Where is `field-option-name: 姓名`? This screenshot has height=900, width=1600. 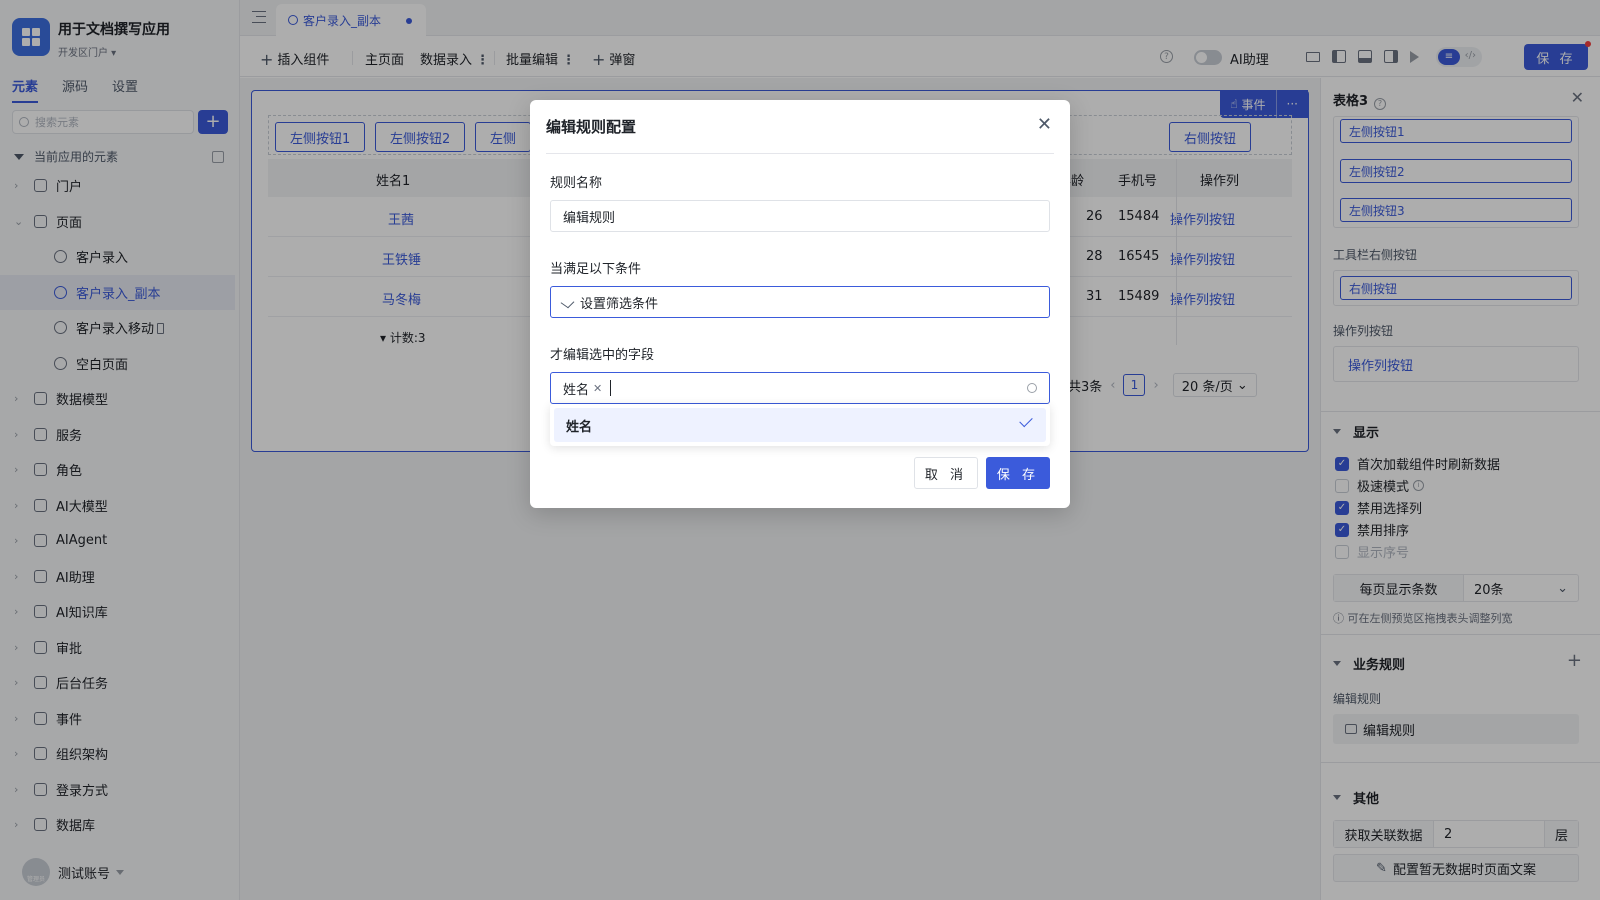 field-option-name: 姓名 is located at coordinates (800, 425).